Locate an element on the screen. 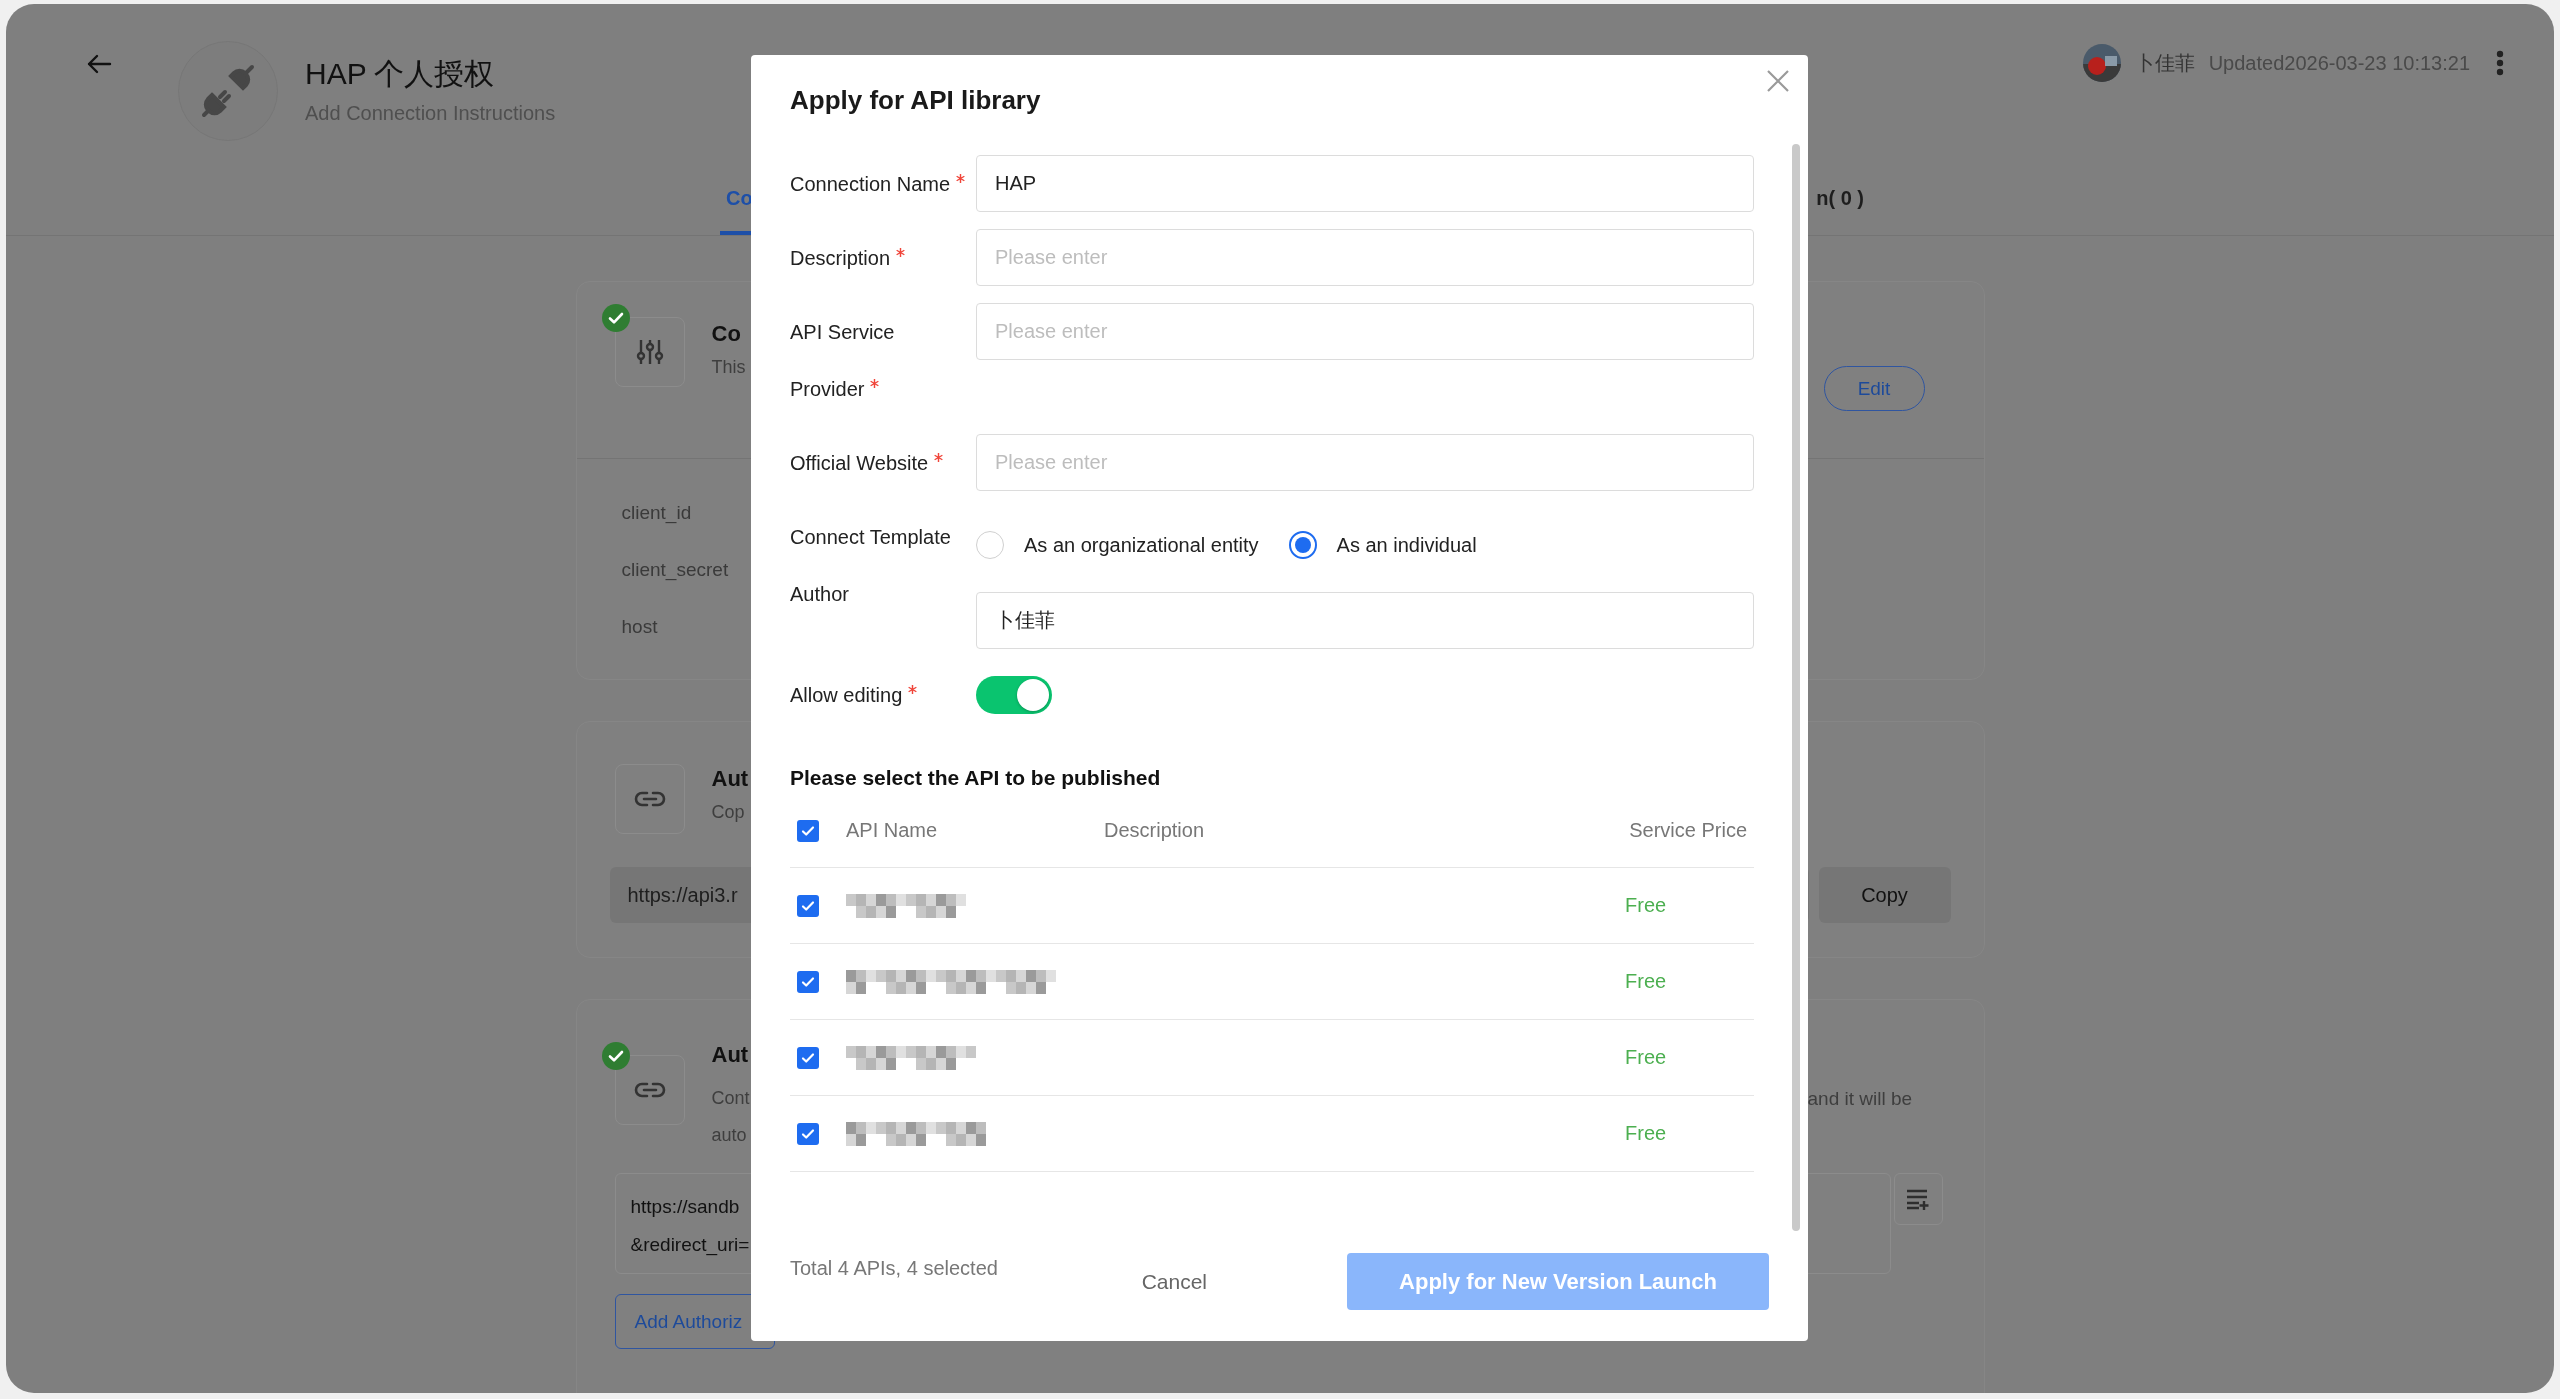  field-label: Provider is located at coordinates (827, 389).